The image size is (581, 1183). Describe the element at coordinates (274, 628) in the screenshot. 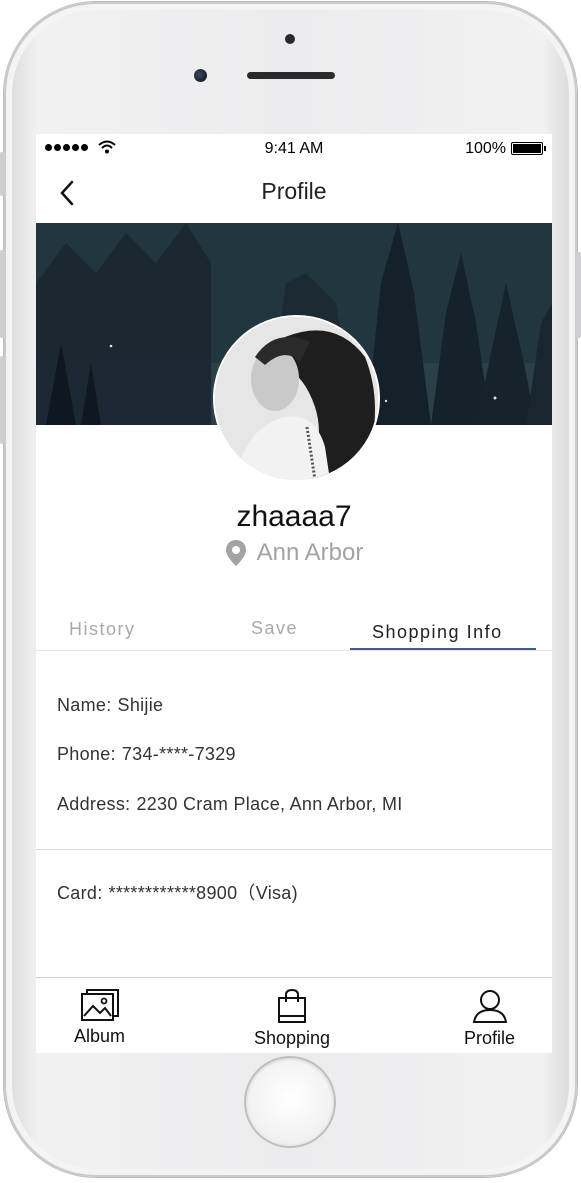

I see `tab-save: Save` at that location.